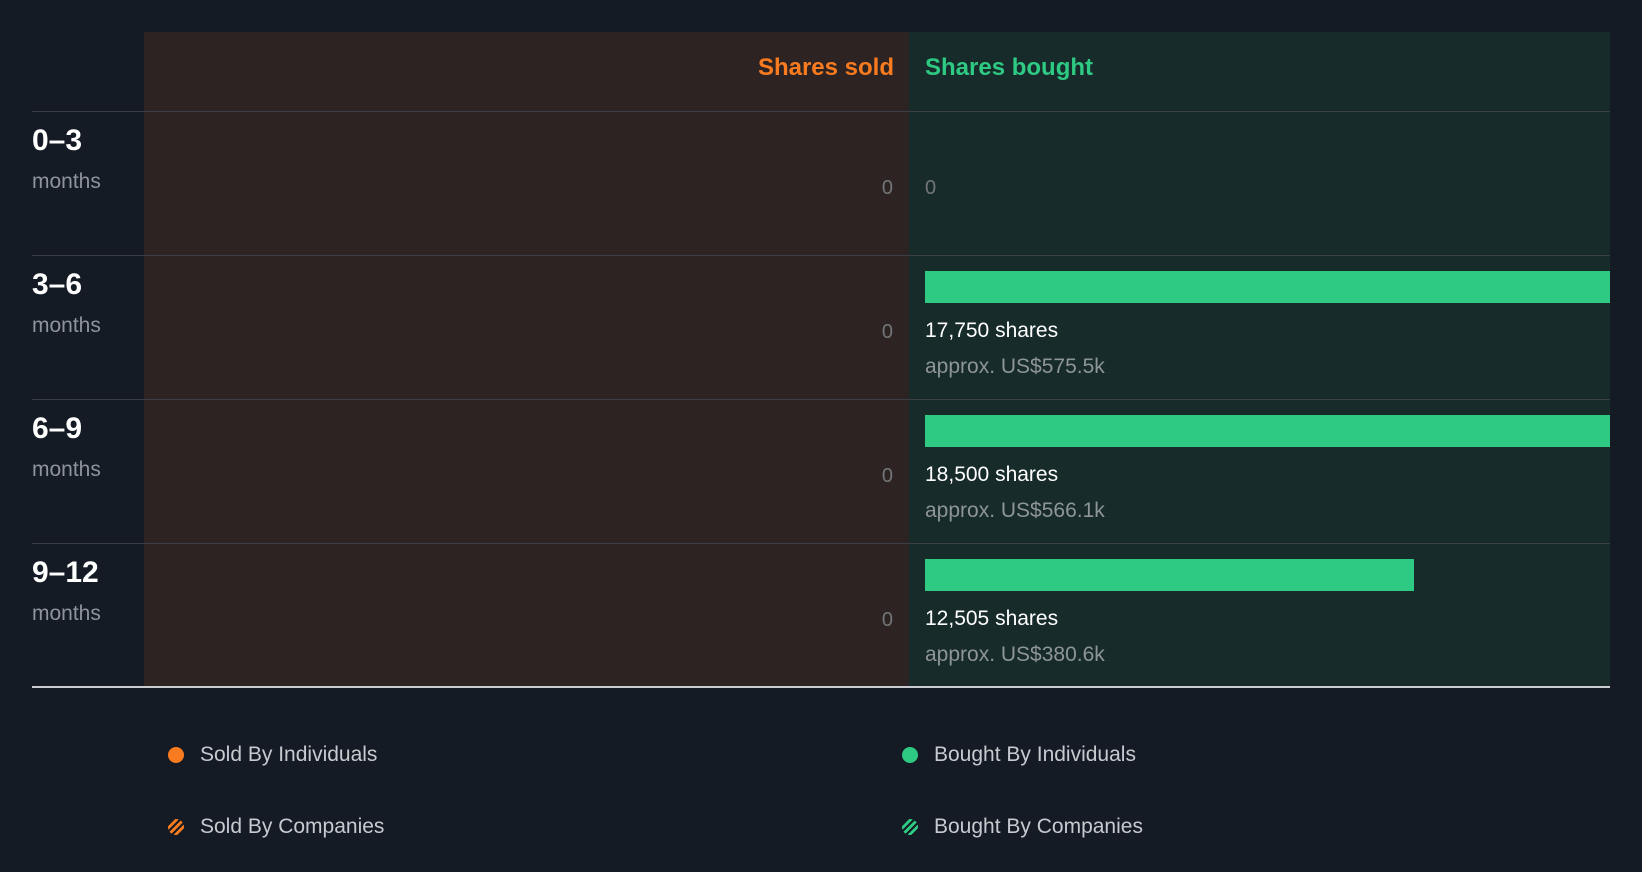 This screenshot has height=872, width=1642. I want to click on bought-value-label: approx. US$575.5k, so click(1015, 366).